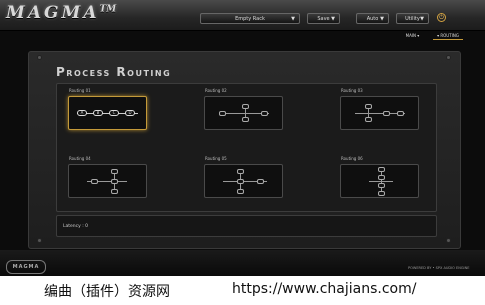 The height and width of the screenshot is (305, 485). What do you see at coordinates (352, 158) in the screenshot?
I see `routing-label: Routing 06` at bounding box center [352, 158].